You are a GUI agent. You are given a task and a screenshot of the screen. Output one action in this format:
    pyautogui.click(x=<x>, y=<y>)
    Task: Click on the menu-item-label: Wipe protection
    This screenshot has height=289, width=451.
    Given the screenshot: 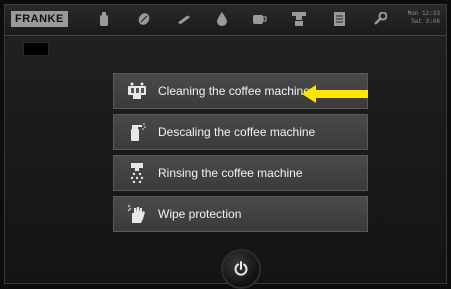 What is the action you would take?
    pyautogui.click(x=200, y=214)
    